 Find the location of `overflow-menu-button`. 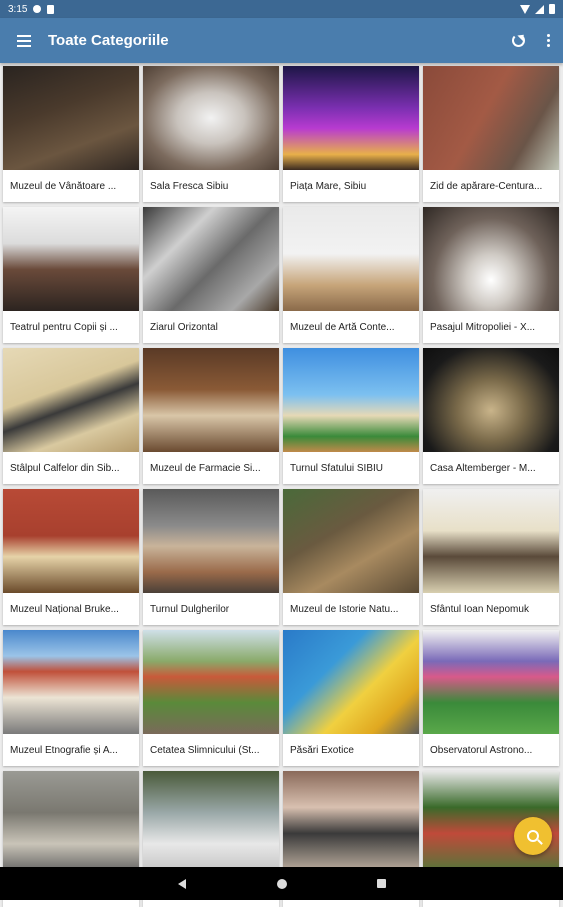

overflow-menu-button is located at coordinates (548, 40).